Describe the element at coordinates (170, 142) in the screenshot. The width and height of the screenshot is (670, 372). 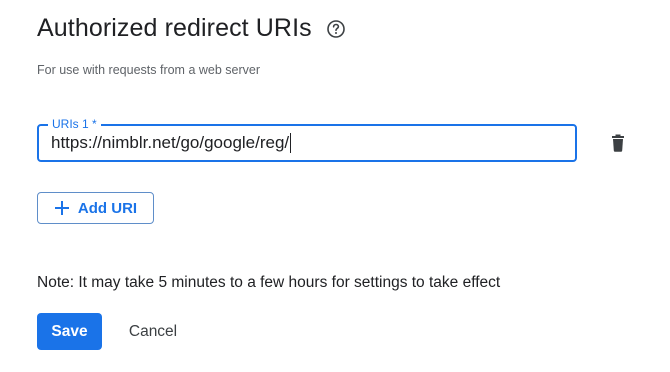
I see `uri-input-value: https://nimblr.net/go/google/reg/` at that location.